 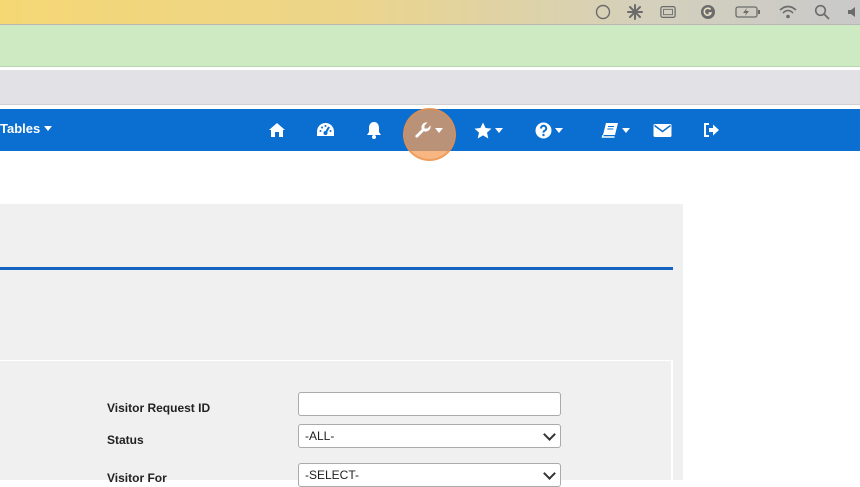 I want to click on star-icon, so click(x=483, y=130).